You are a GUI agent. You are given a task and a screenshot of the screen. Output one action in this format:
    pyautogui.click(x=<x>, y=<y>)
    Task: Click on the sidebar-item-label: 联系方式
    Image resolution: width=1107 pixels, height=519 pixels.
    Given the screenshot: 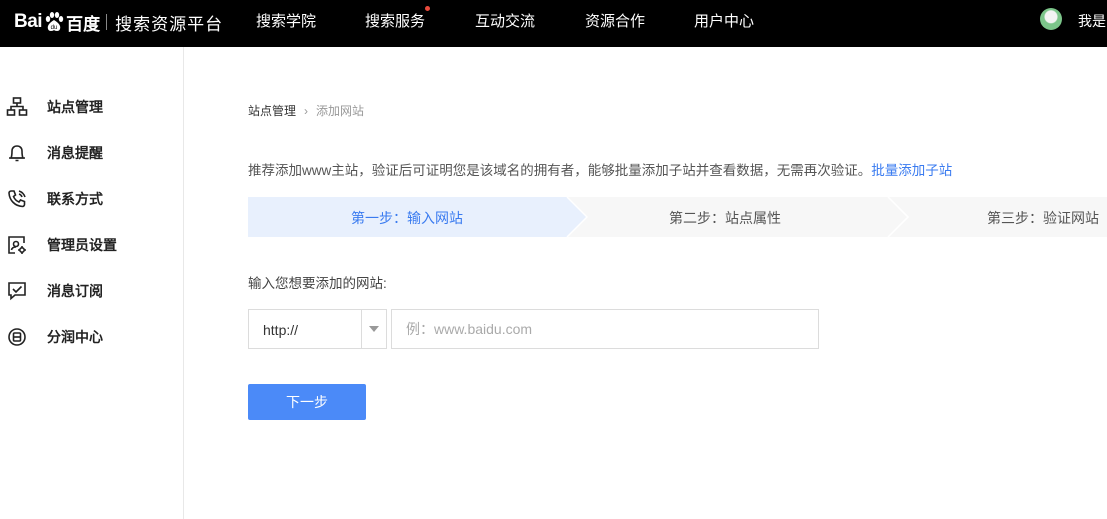 What is the action you would take?
    pyautogui.click(x=75, y=199)
    